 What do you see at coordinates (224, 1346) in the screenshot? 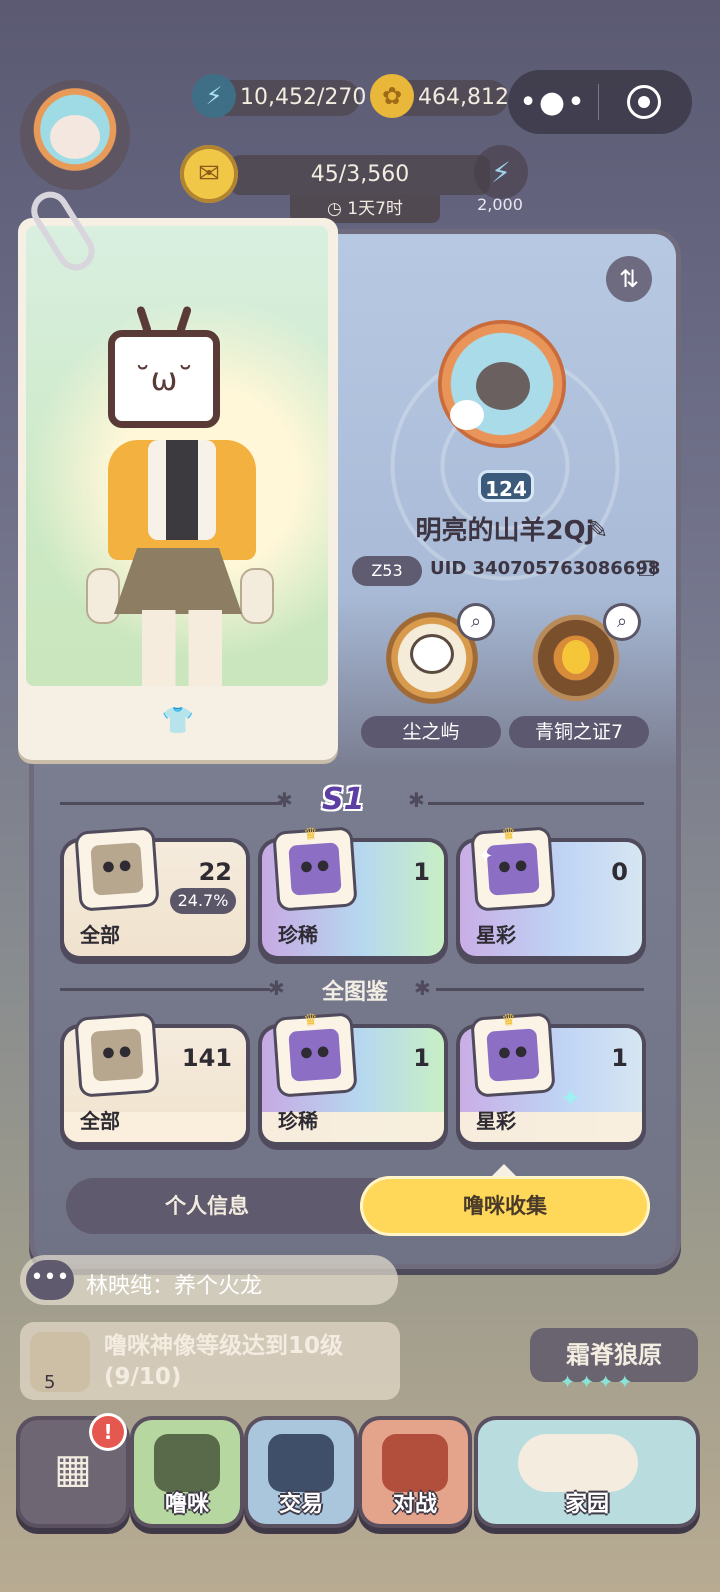
I see `quest-text: 噜咪神像等级达到10级` at bounding box center [224, 1346].